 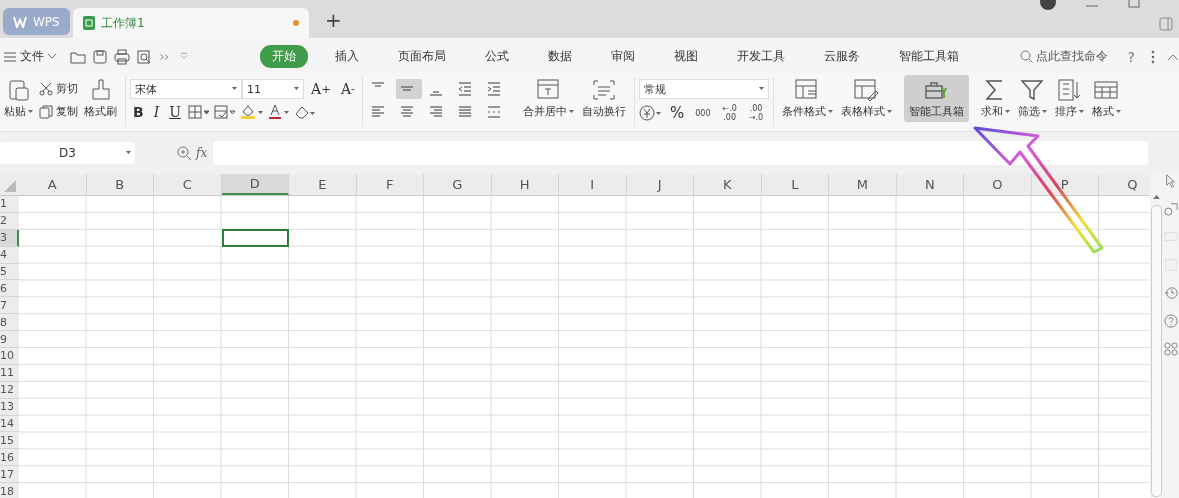 I want to click on align-middle-icon, so click(x=409, y=89).